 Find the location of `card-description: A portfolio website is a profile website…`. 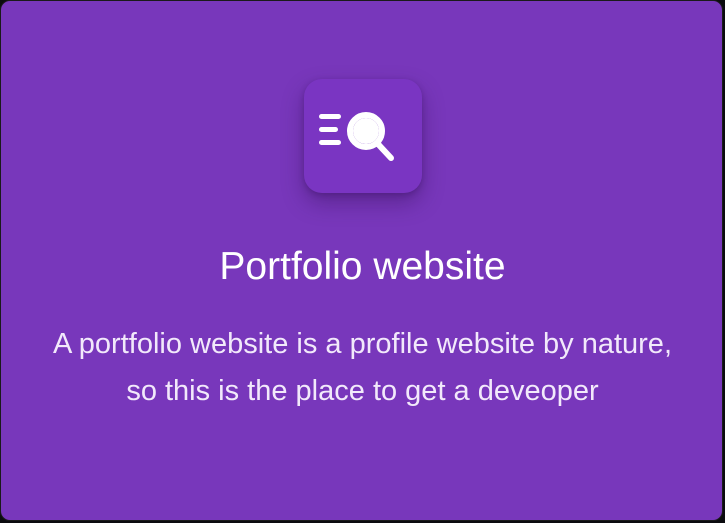

card-description: A portfolio website is a profile website… is located at coordinates (362, 367).